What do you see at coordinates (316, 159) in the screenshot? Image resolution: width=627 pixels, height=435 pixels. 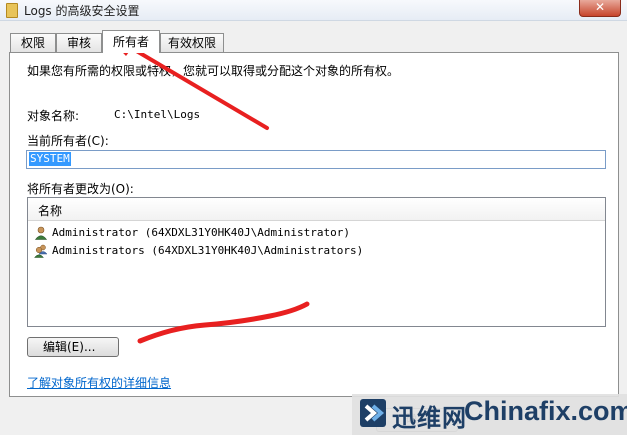 I see `current-owner-field: SYSTEM` at bounding box center [316, 159].